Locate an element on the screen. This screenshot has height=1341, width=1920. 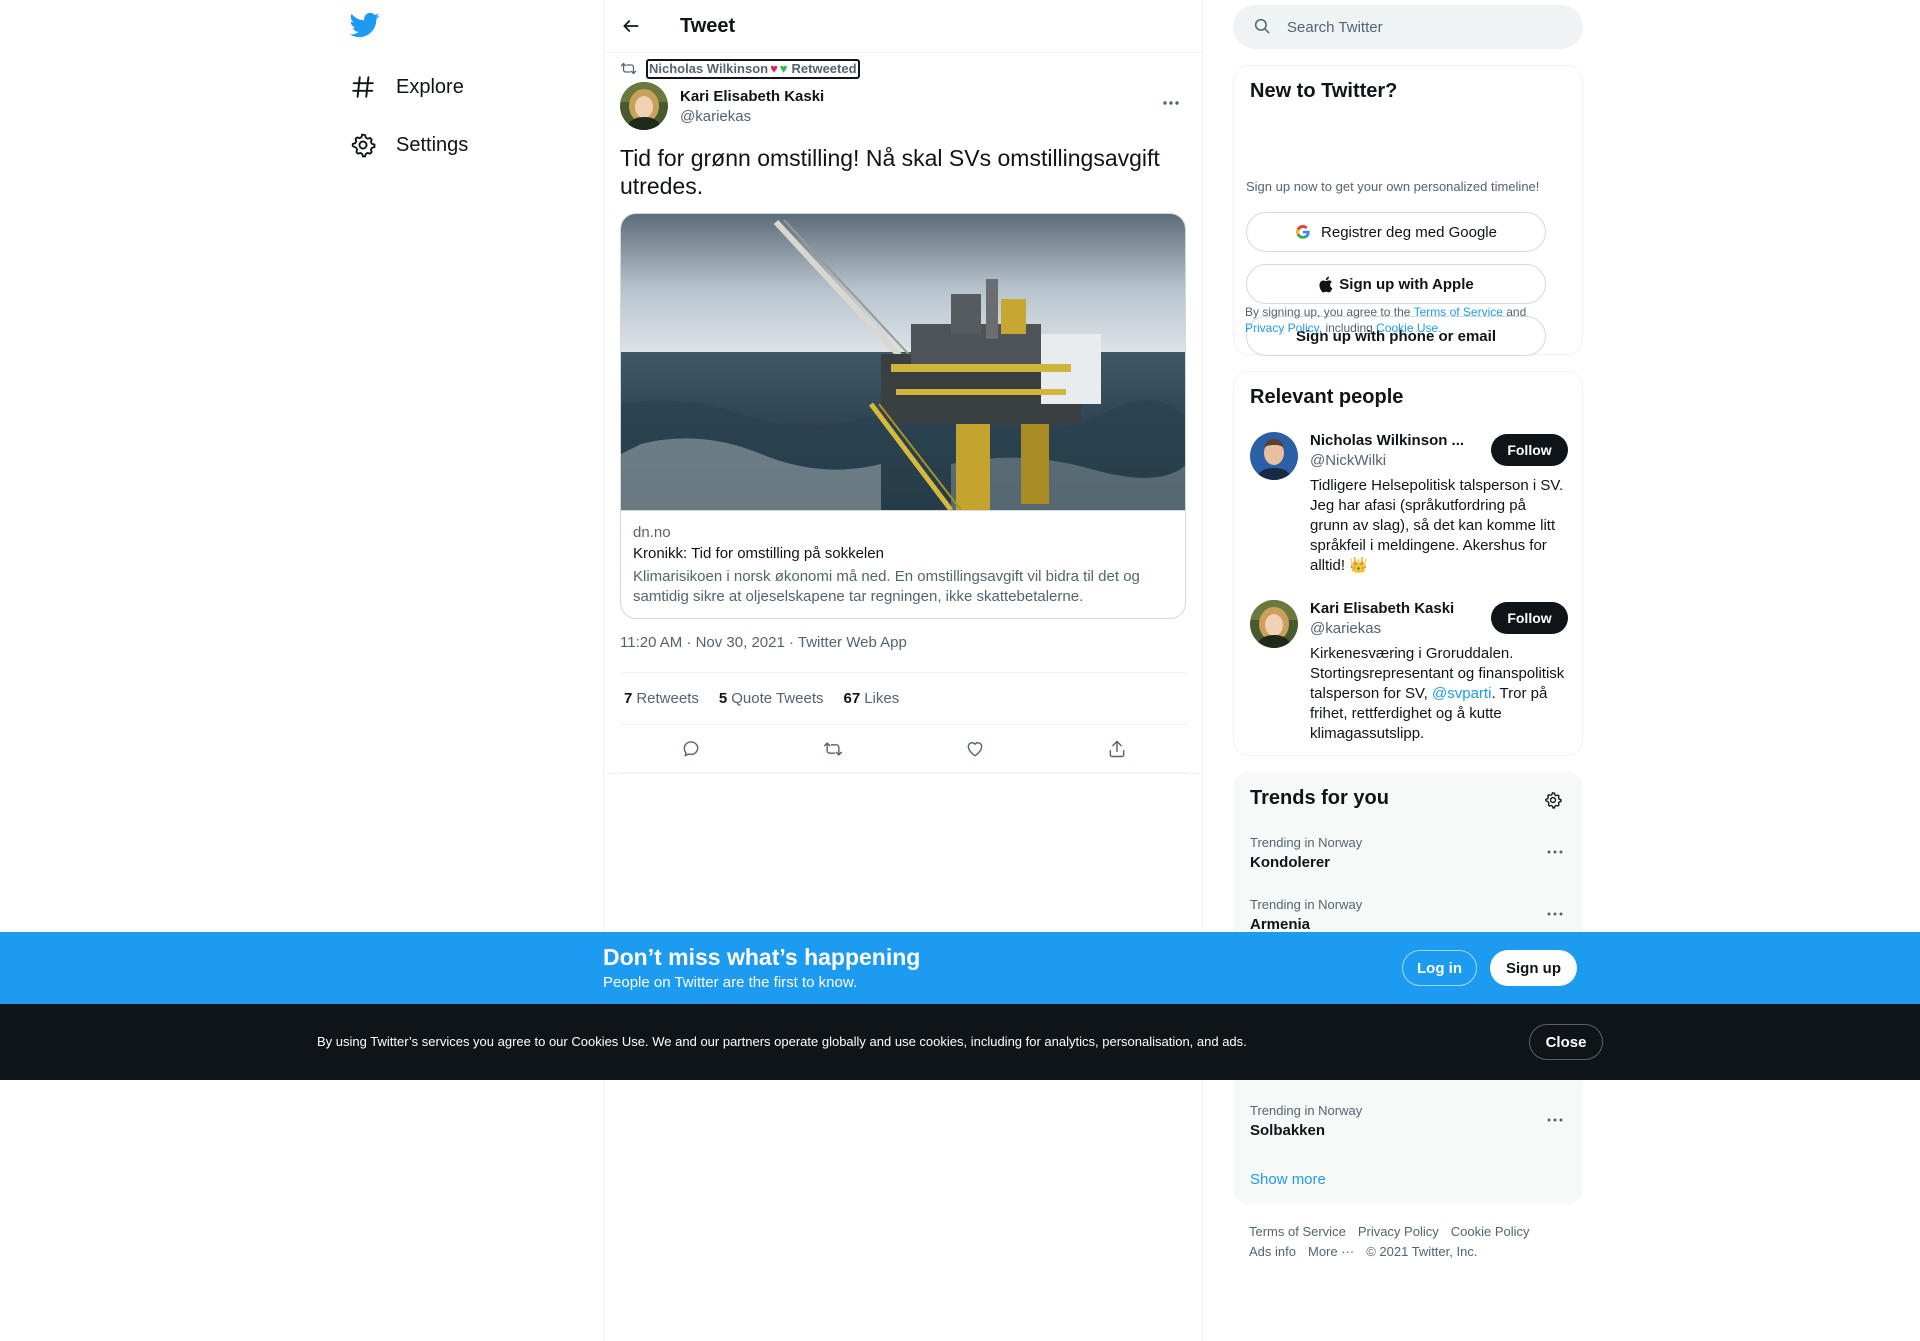
privacy-policy-link: Privacy Policy is located at coordinates (1282, 328).